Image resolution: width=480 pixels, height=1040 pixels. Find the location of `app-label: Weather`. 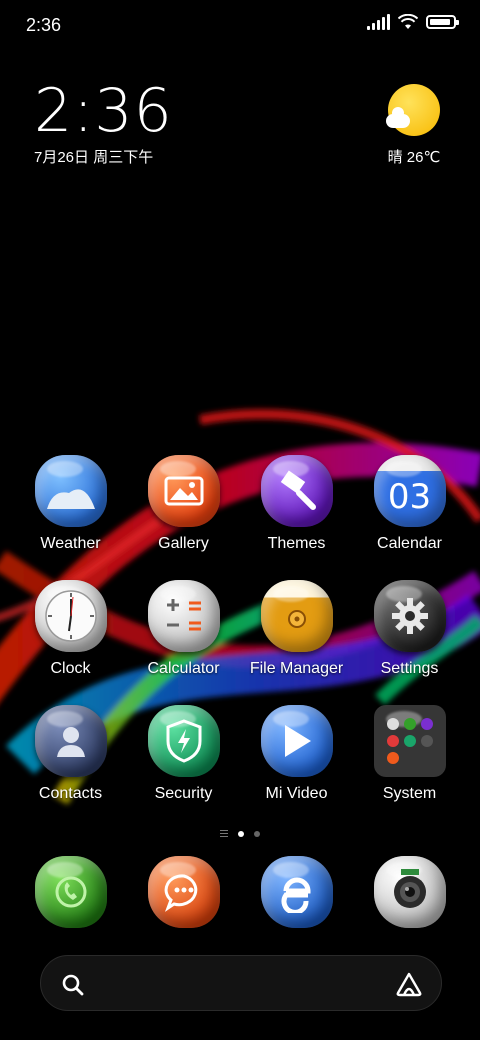

app-label: Weather is located at coordinates (70, 543).